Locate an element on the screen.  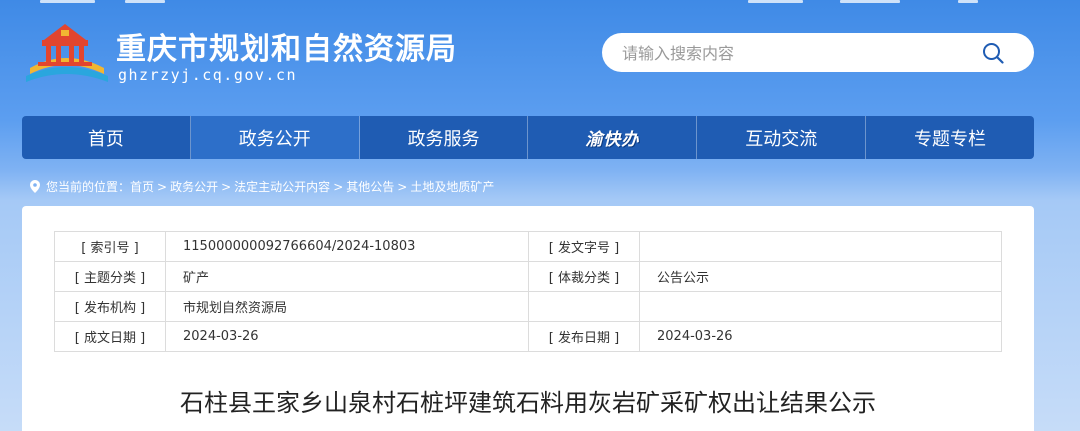
breadcrumb-link-other-notices: 其他公告 is located at coordinates (370, 186).